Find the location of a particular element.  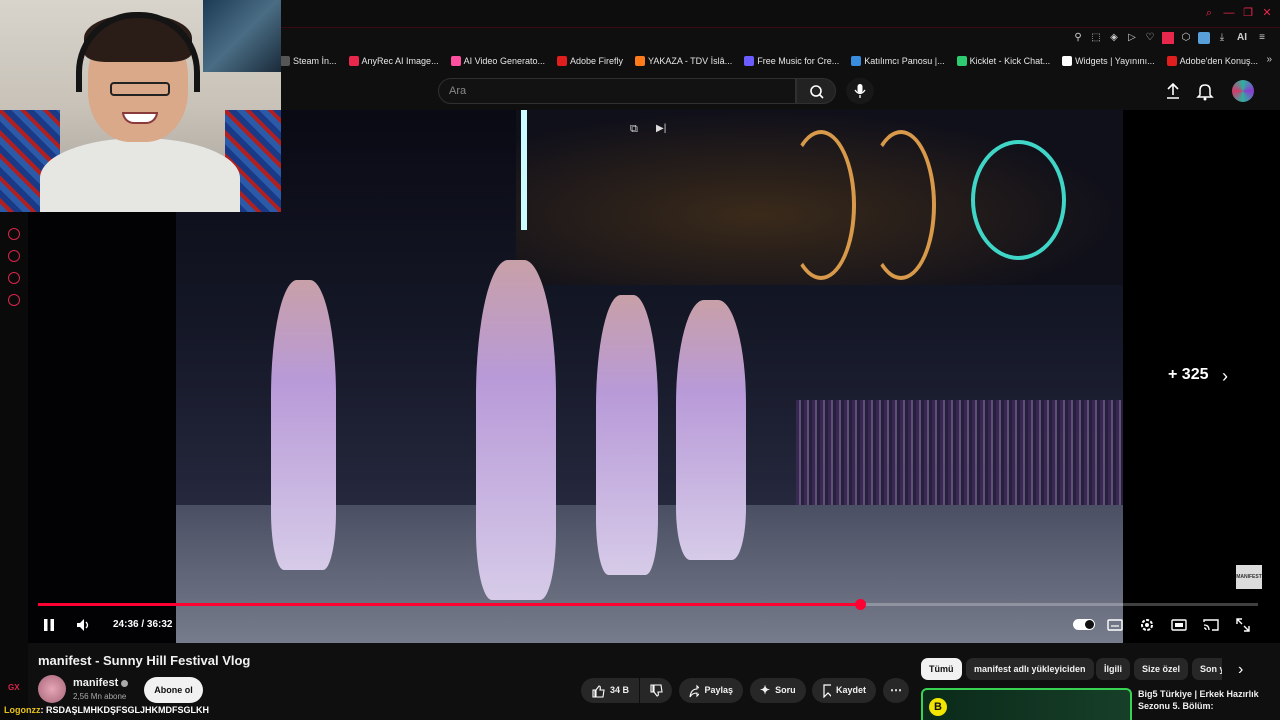

volume-button is located at coordinates (83, 625).